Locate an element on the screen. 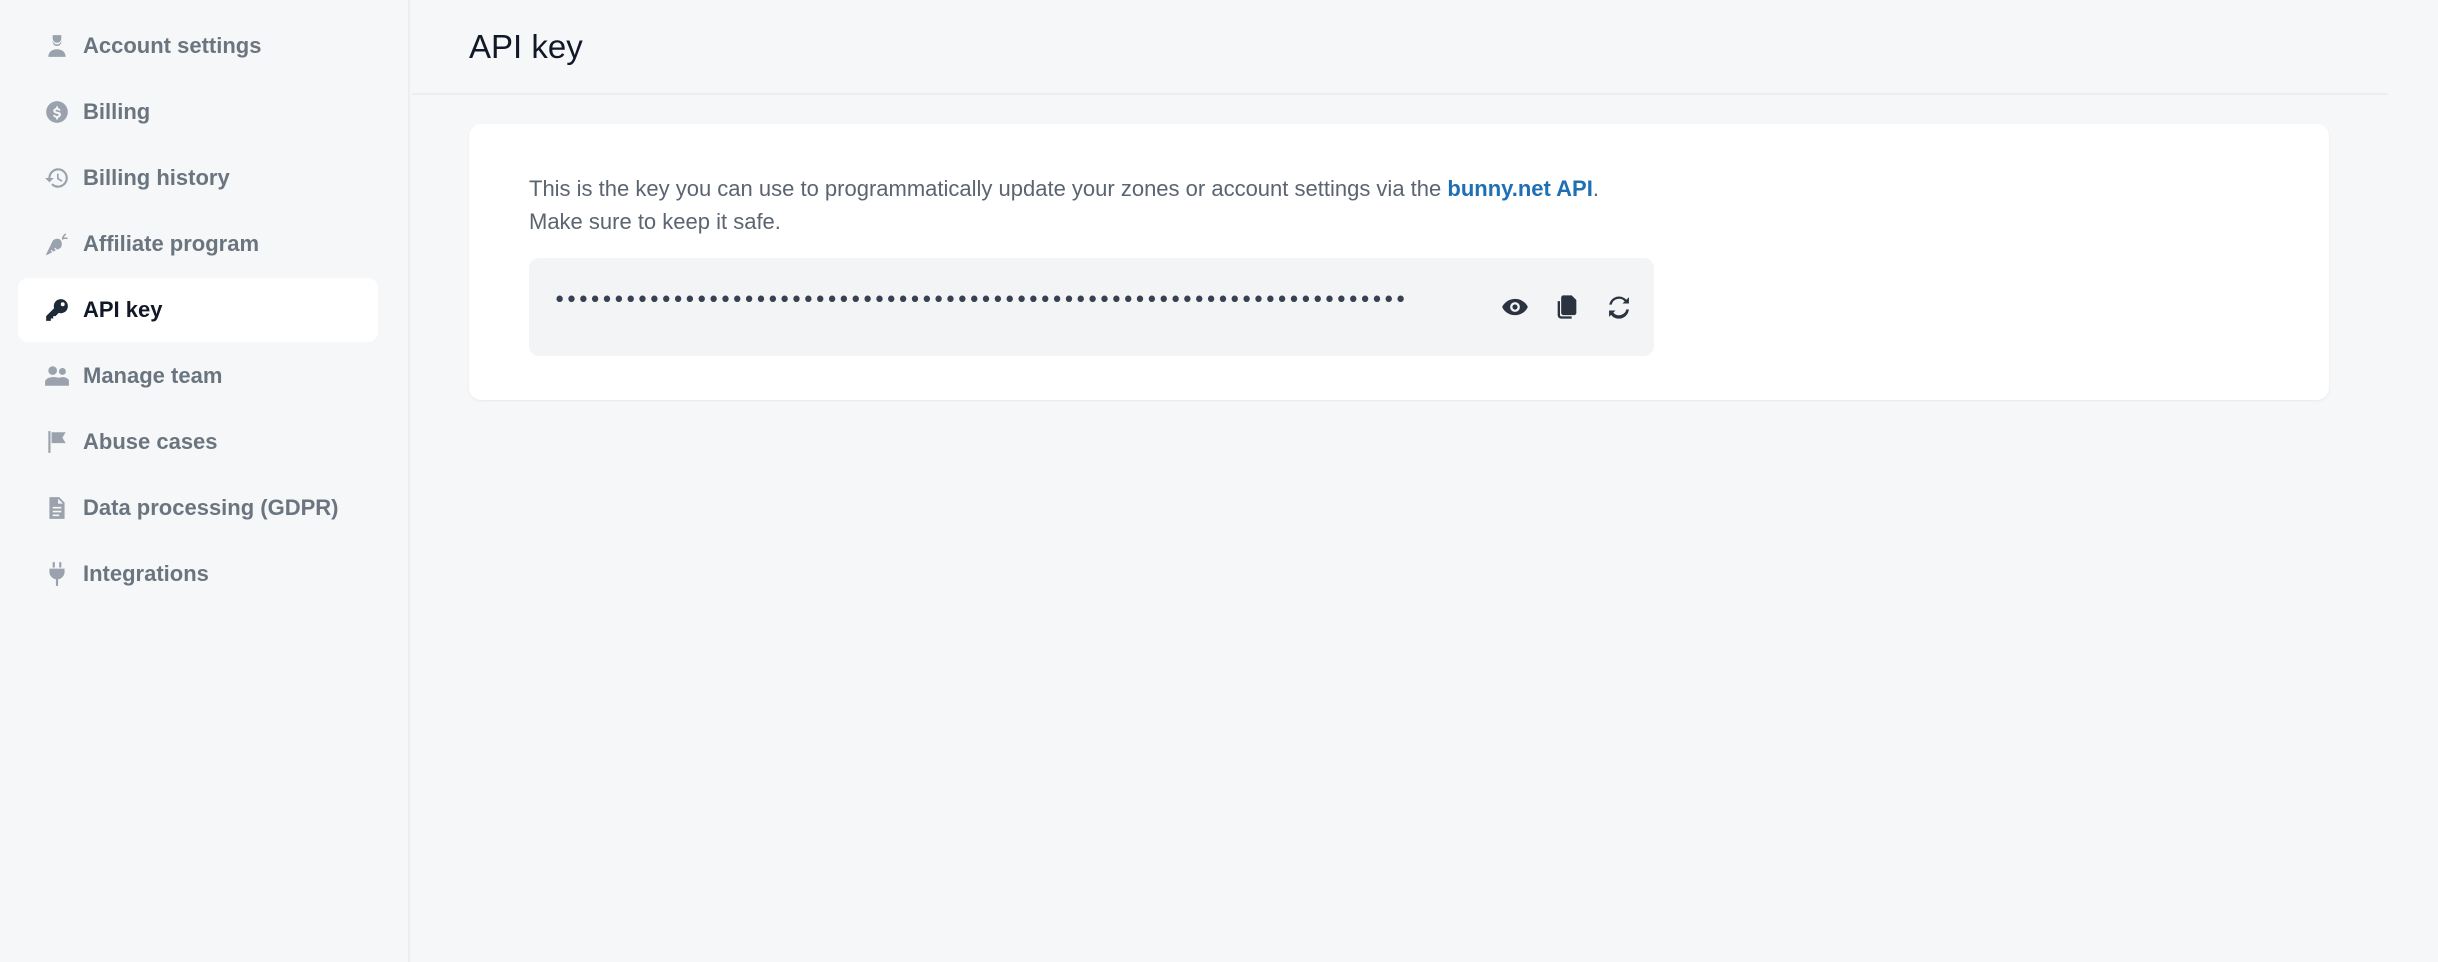  sidebar-item-label: Abuse cases is located at coordinates (150, 441).